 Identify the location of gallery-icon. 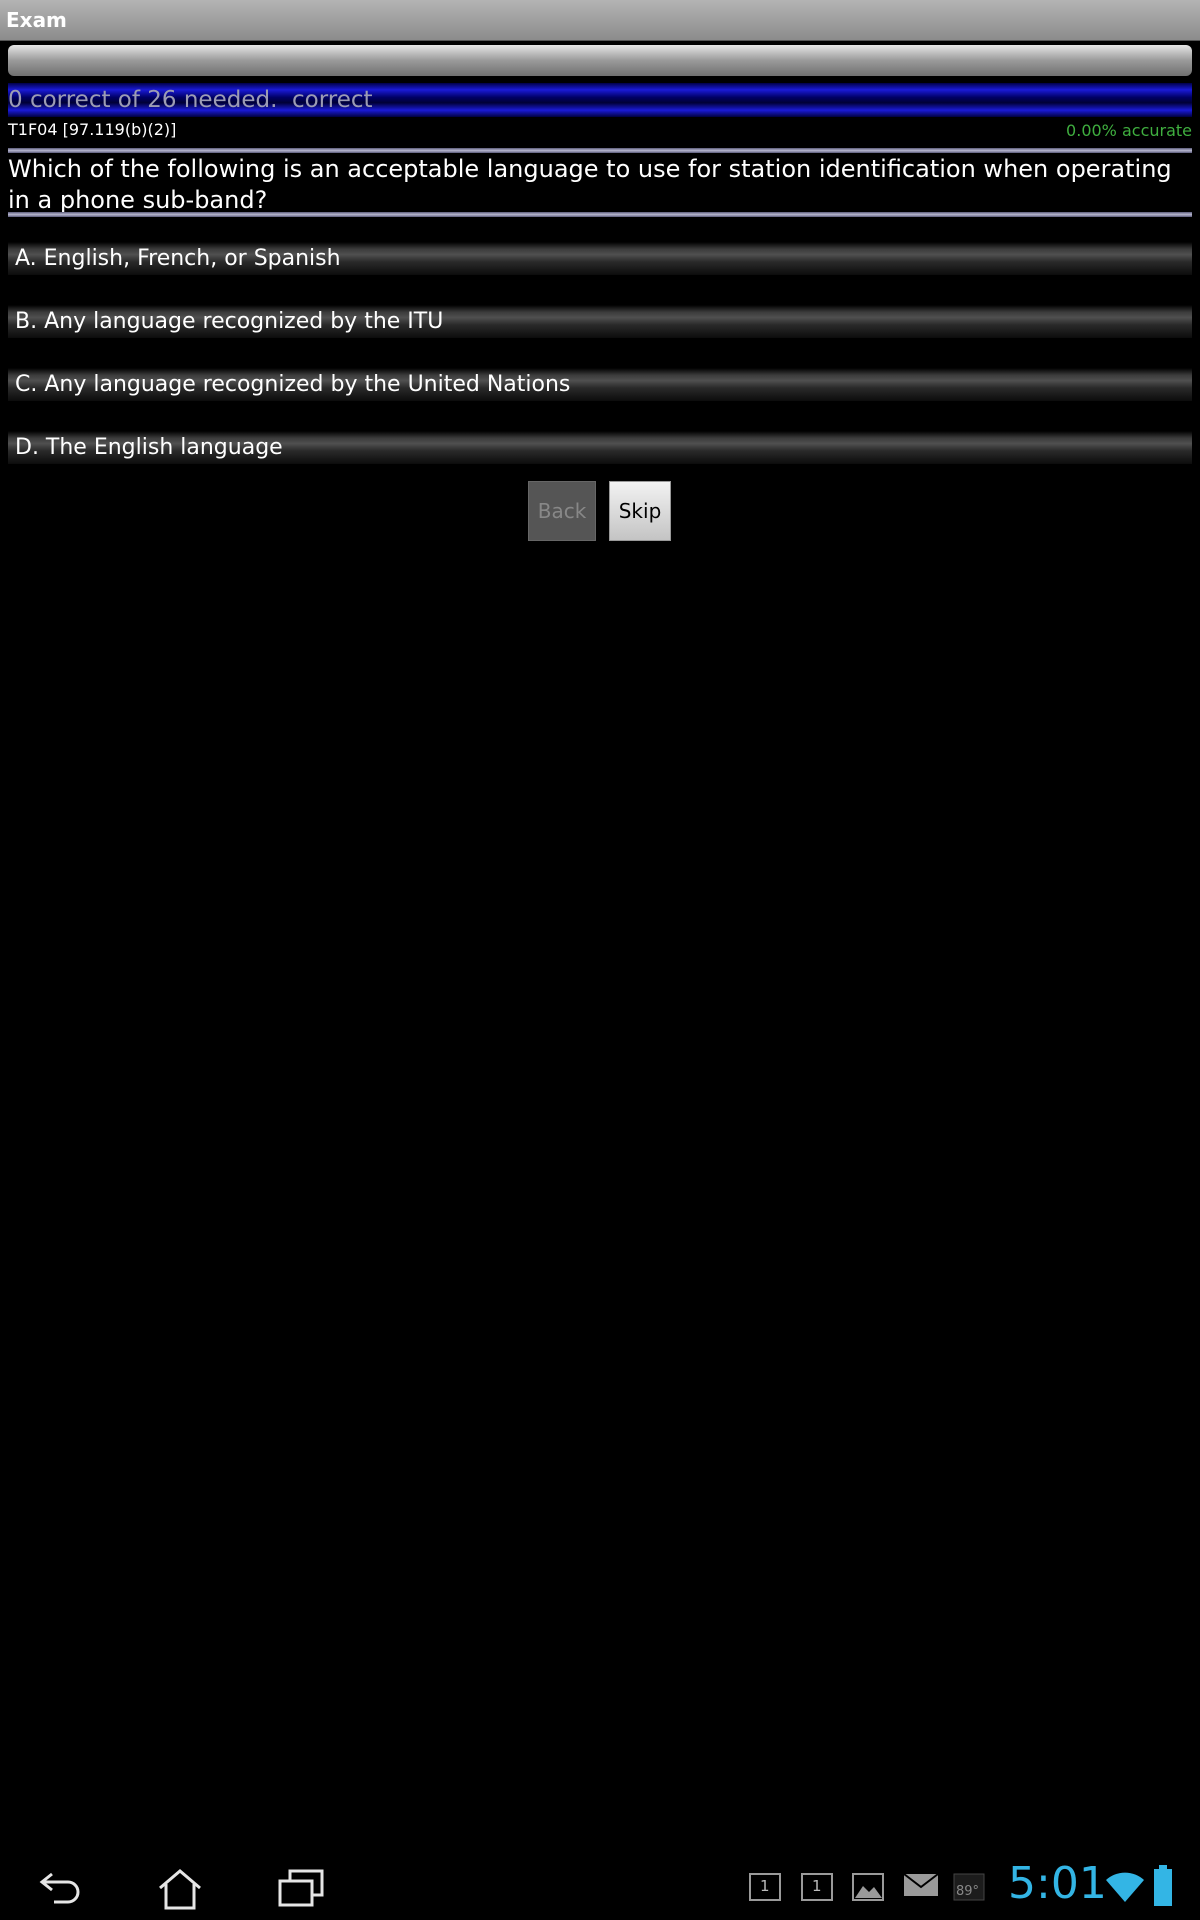
(868, 1889).